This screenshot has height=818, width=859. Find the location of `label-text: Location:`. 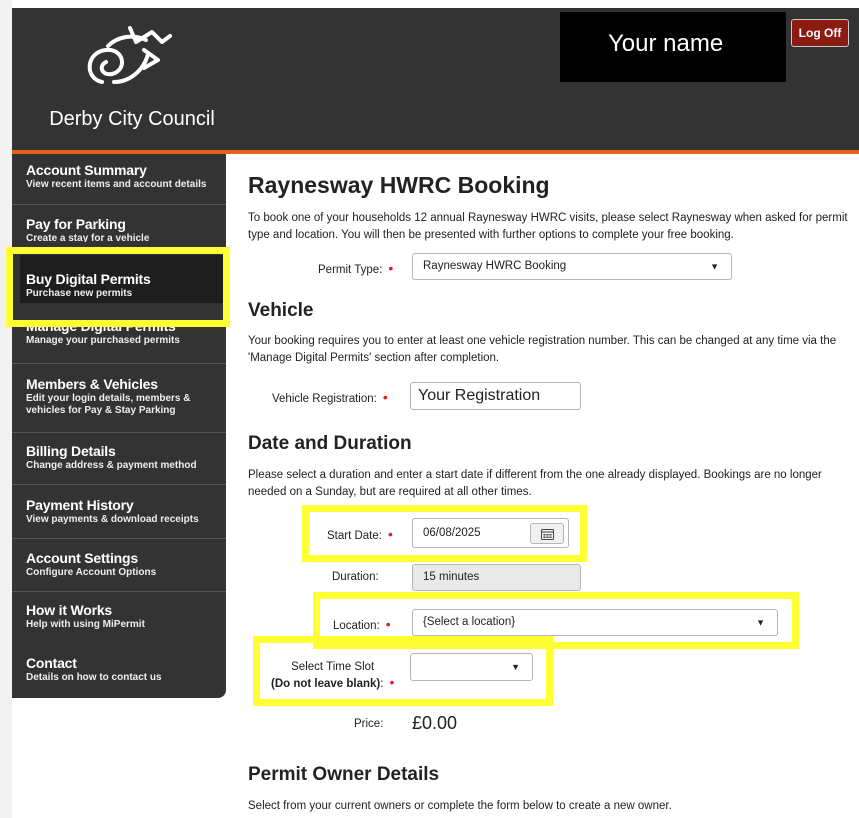

label-text: Location: is located at coordinates (356, 626).